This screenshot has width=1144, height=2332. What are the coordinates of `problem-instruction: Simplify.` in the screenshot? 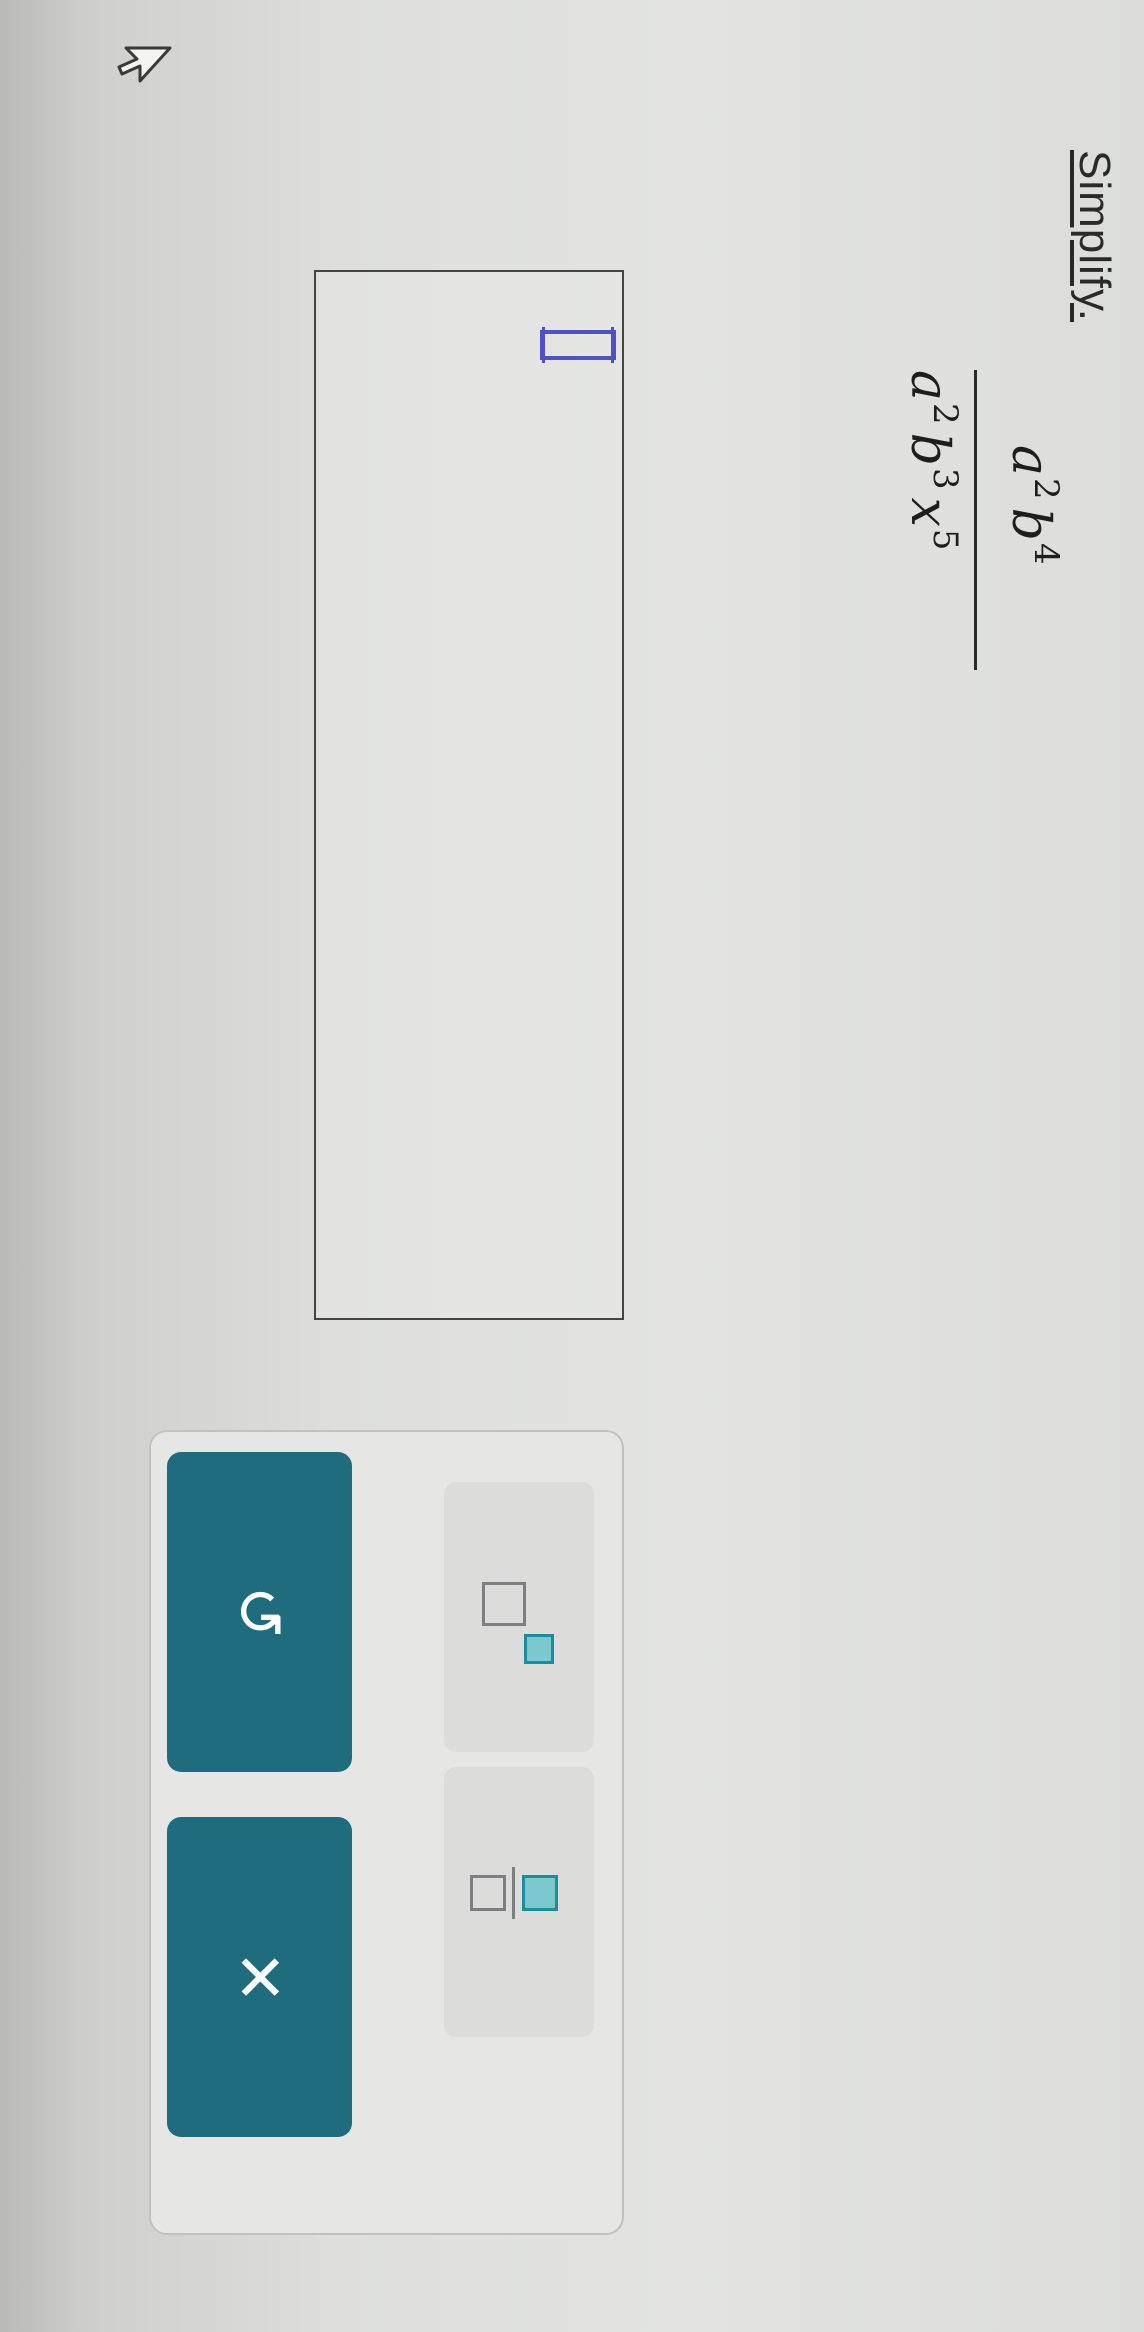 It's located at (1094, 236).